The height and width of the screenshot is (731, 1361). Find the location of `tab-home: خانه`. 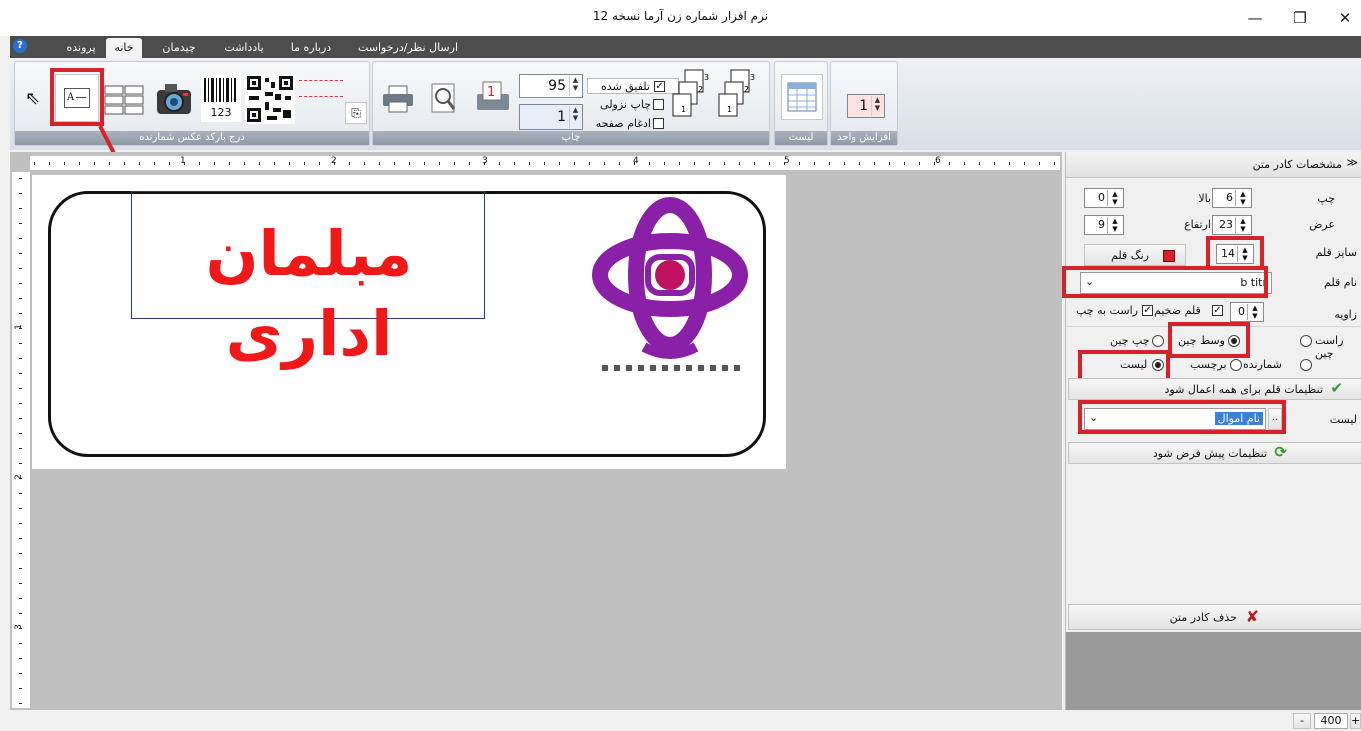

tab-home: خانه is located at coordinates (124, 48).